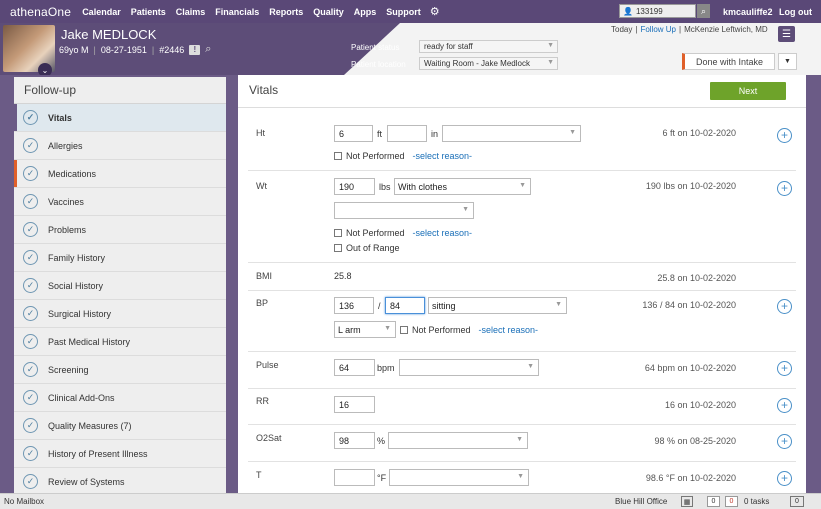 Image resolution: width=821 pixels, height=509 pixels. What do you see at coordinates (353, 133) in the screenshot?
I see `height-feet-input: 6` at bounding box center [353, 133].